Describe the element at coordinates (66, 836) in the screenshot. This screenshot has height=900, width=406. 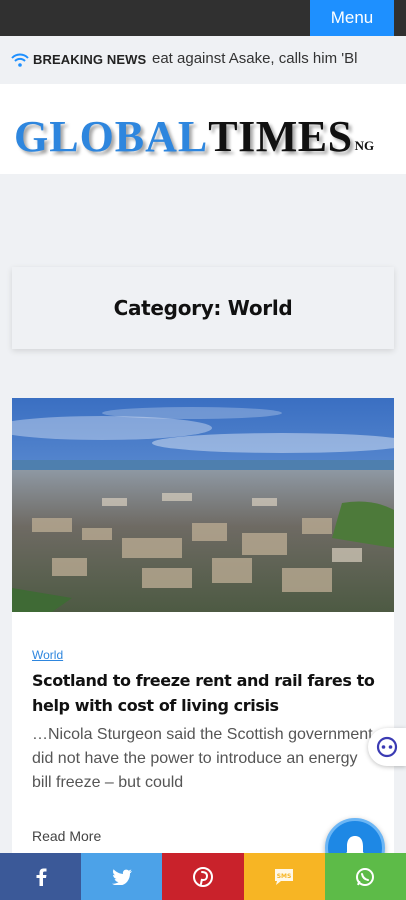
I see `read-more-link: Read More` at that location.